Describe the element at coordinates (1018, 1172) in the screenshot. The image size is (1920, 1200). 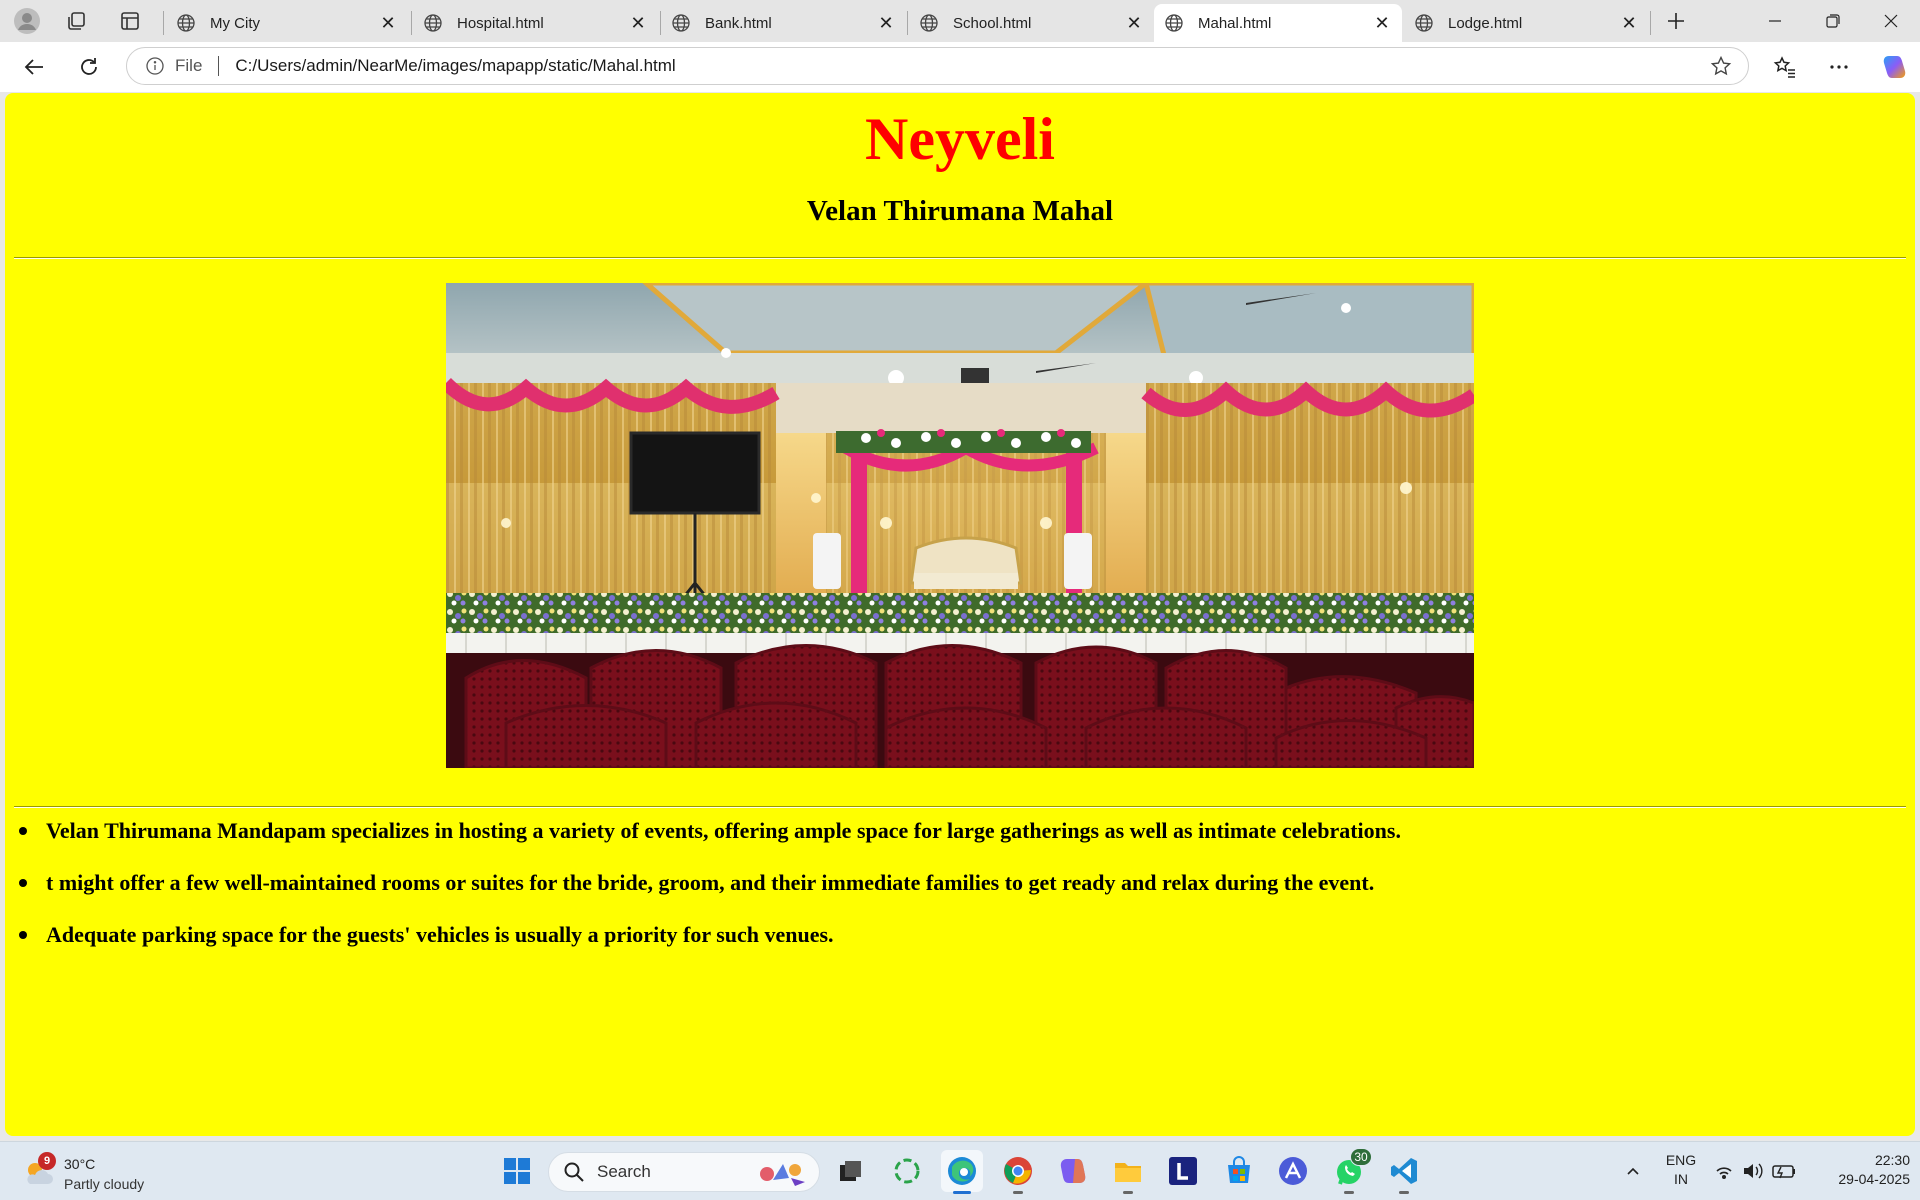
I see `chrome-icon` at that location.